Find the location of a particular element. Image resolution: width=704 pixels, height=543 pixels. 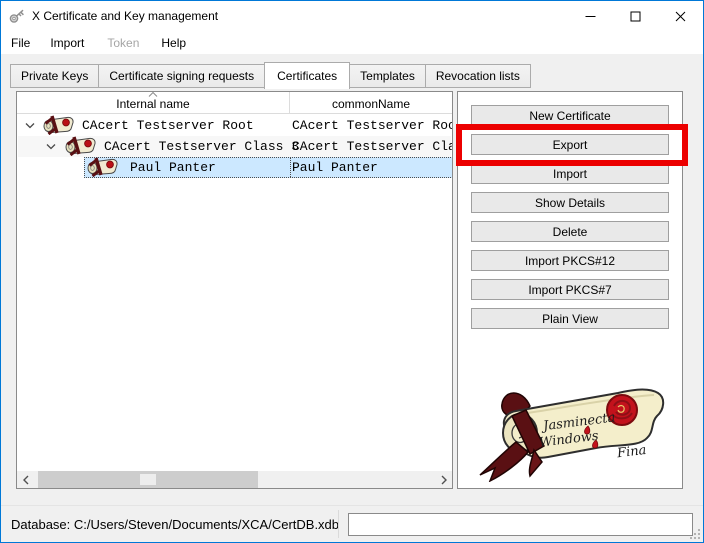

horizontal-scrollbar is located at coordinates (234, 479).